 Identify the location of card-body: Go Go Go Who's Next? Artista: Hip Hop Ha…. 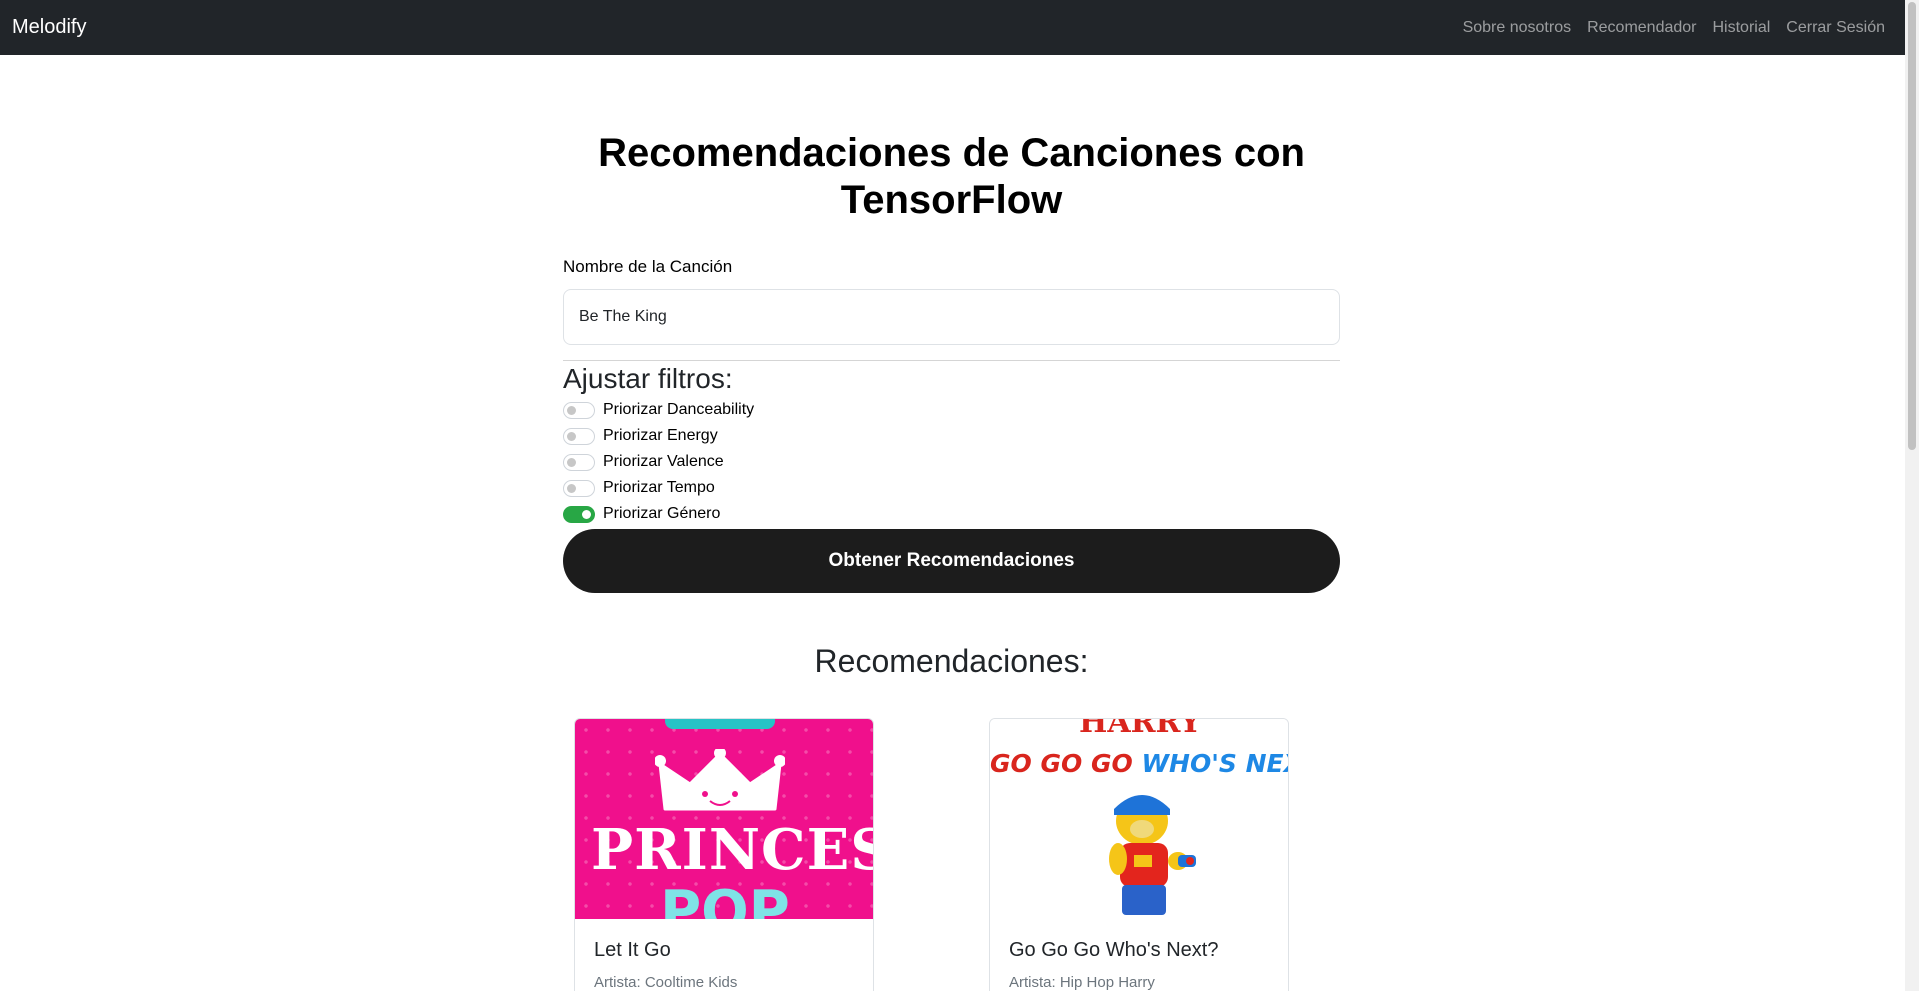
(1139, 955).